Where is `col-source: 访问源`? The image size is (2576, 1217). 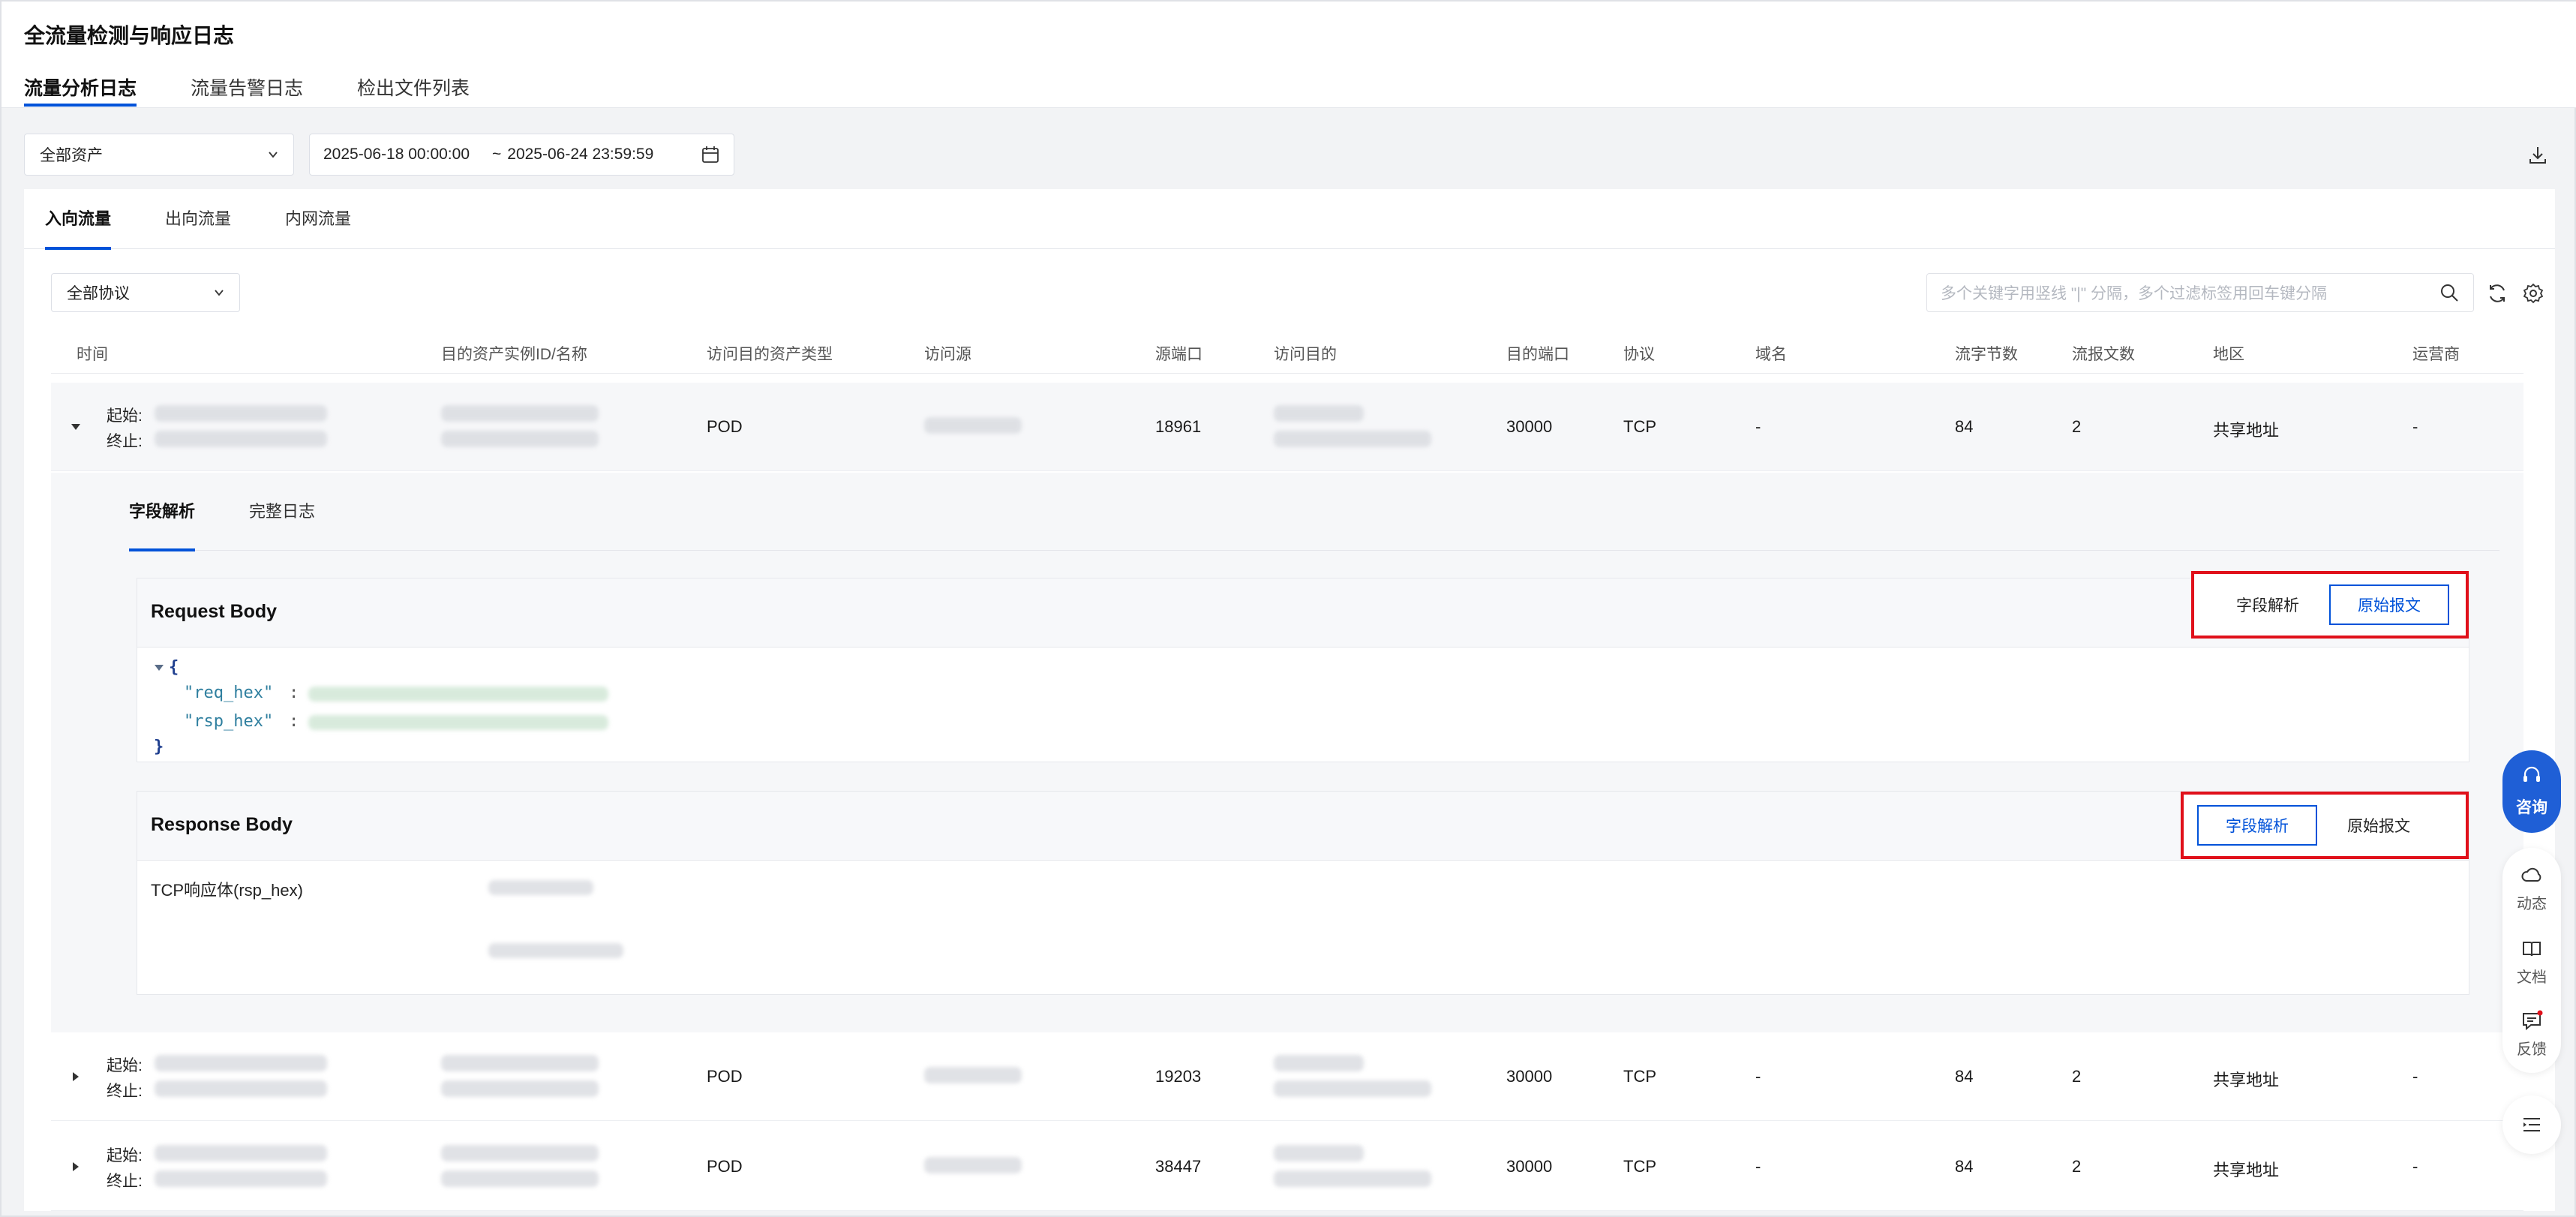 col-source: 访问源 is located at coordinates (947, 354).